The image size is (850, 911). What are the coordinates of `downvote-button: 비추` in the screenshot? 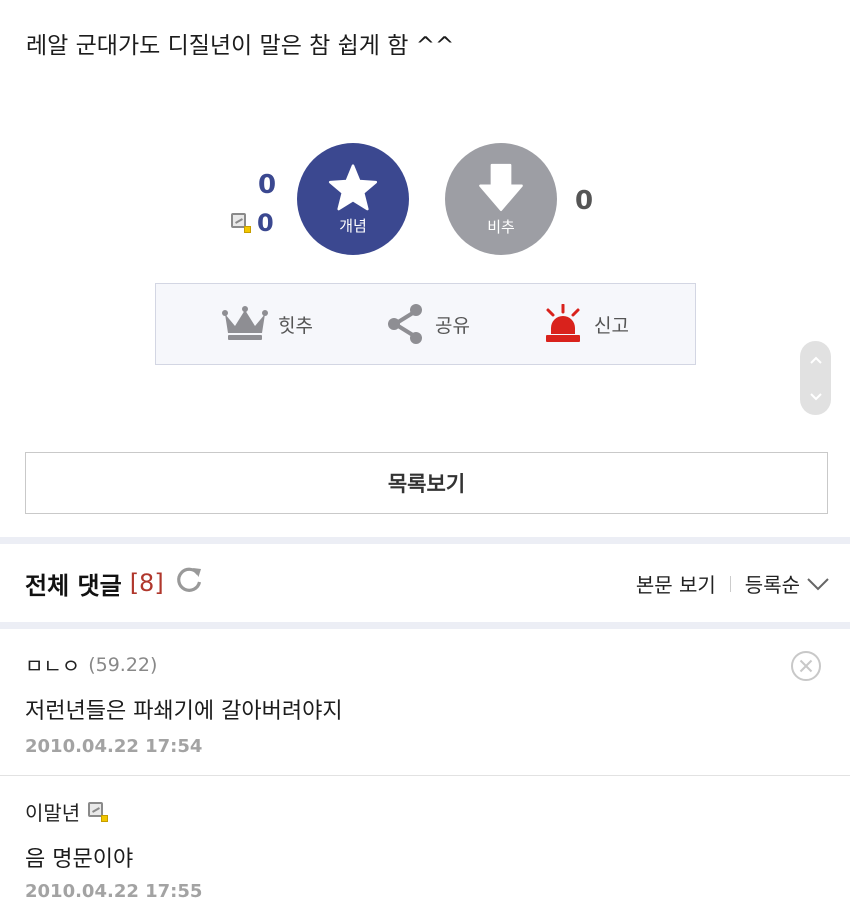 It's located at (501, 199).